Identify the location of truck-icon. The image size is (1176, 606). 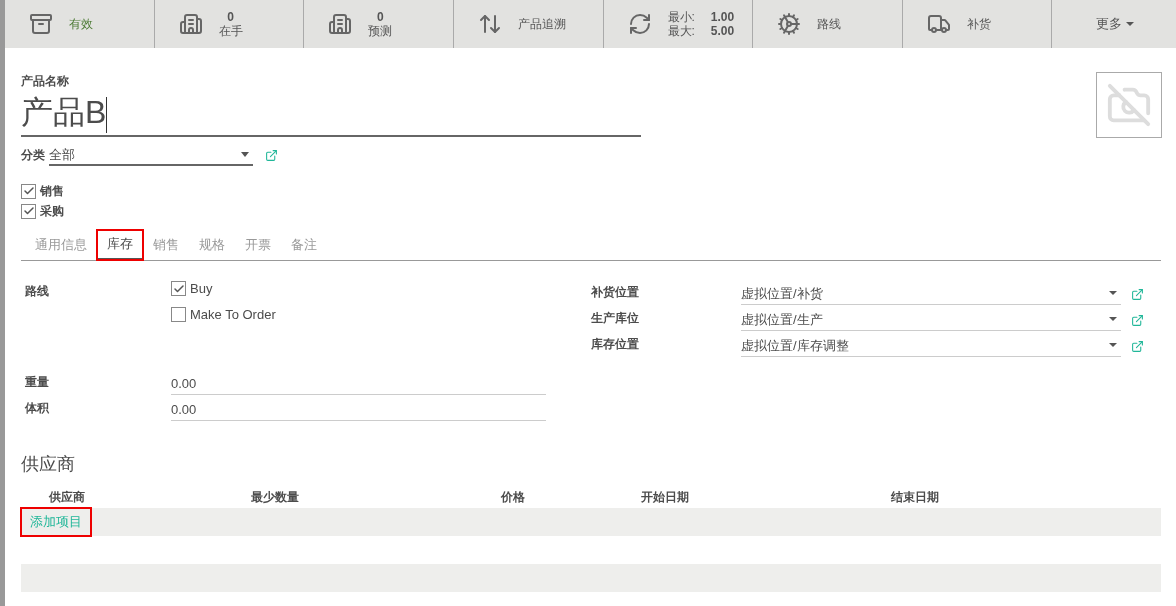
(938, 24).